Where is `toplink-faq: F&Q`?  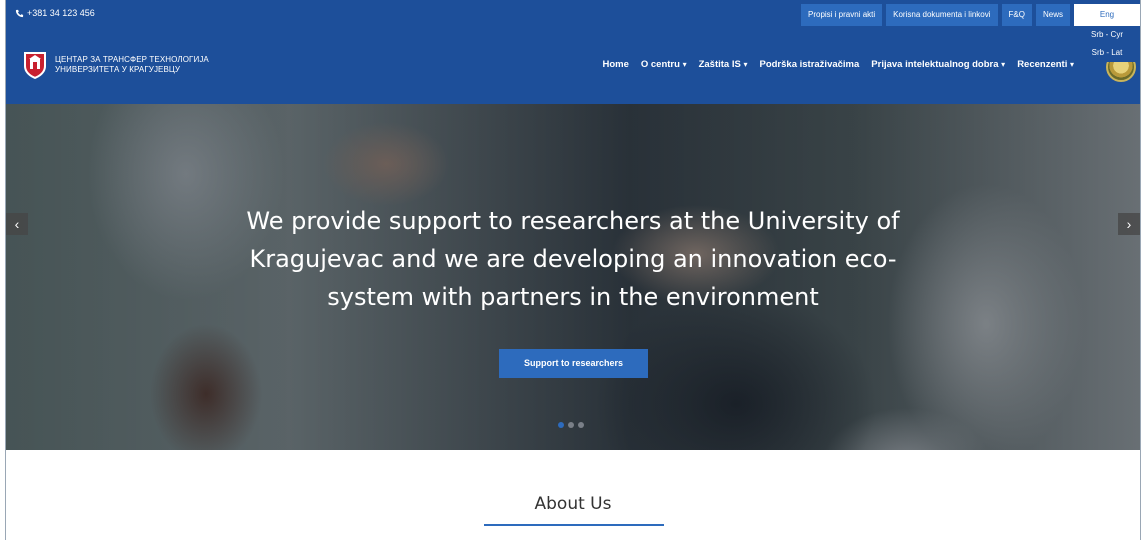
toplink-faq: F&Q is located at coordinates (1016, 15).